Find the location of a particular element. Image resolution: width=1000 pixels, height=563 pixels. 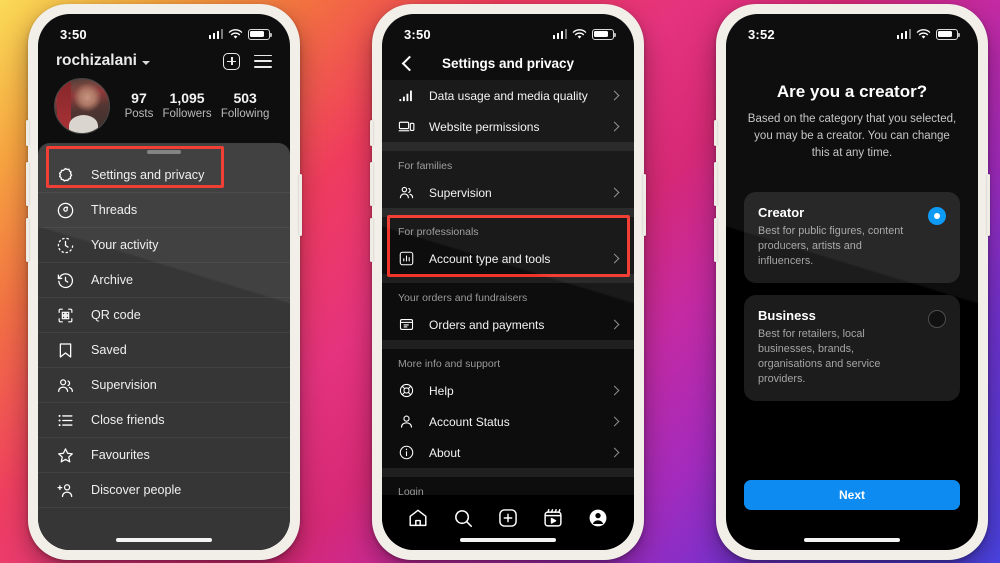

help-lifebuoy-icon is located at coordinates (406, 390).